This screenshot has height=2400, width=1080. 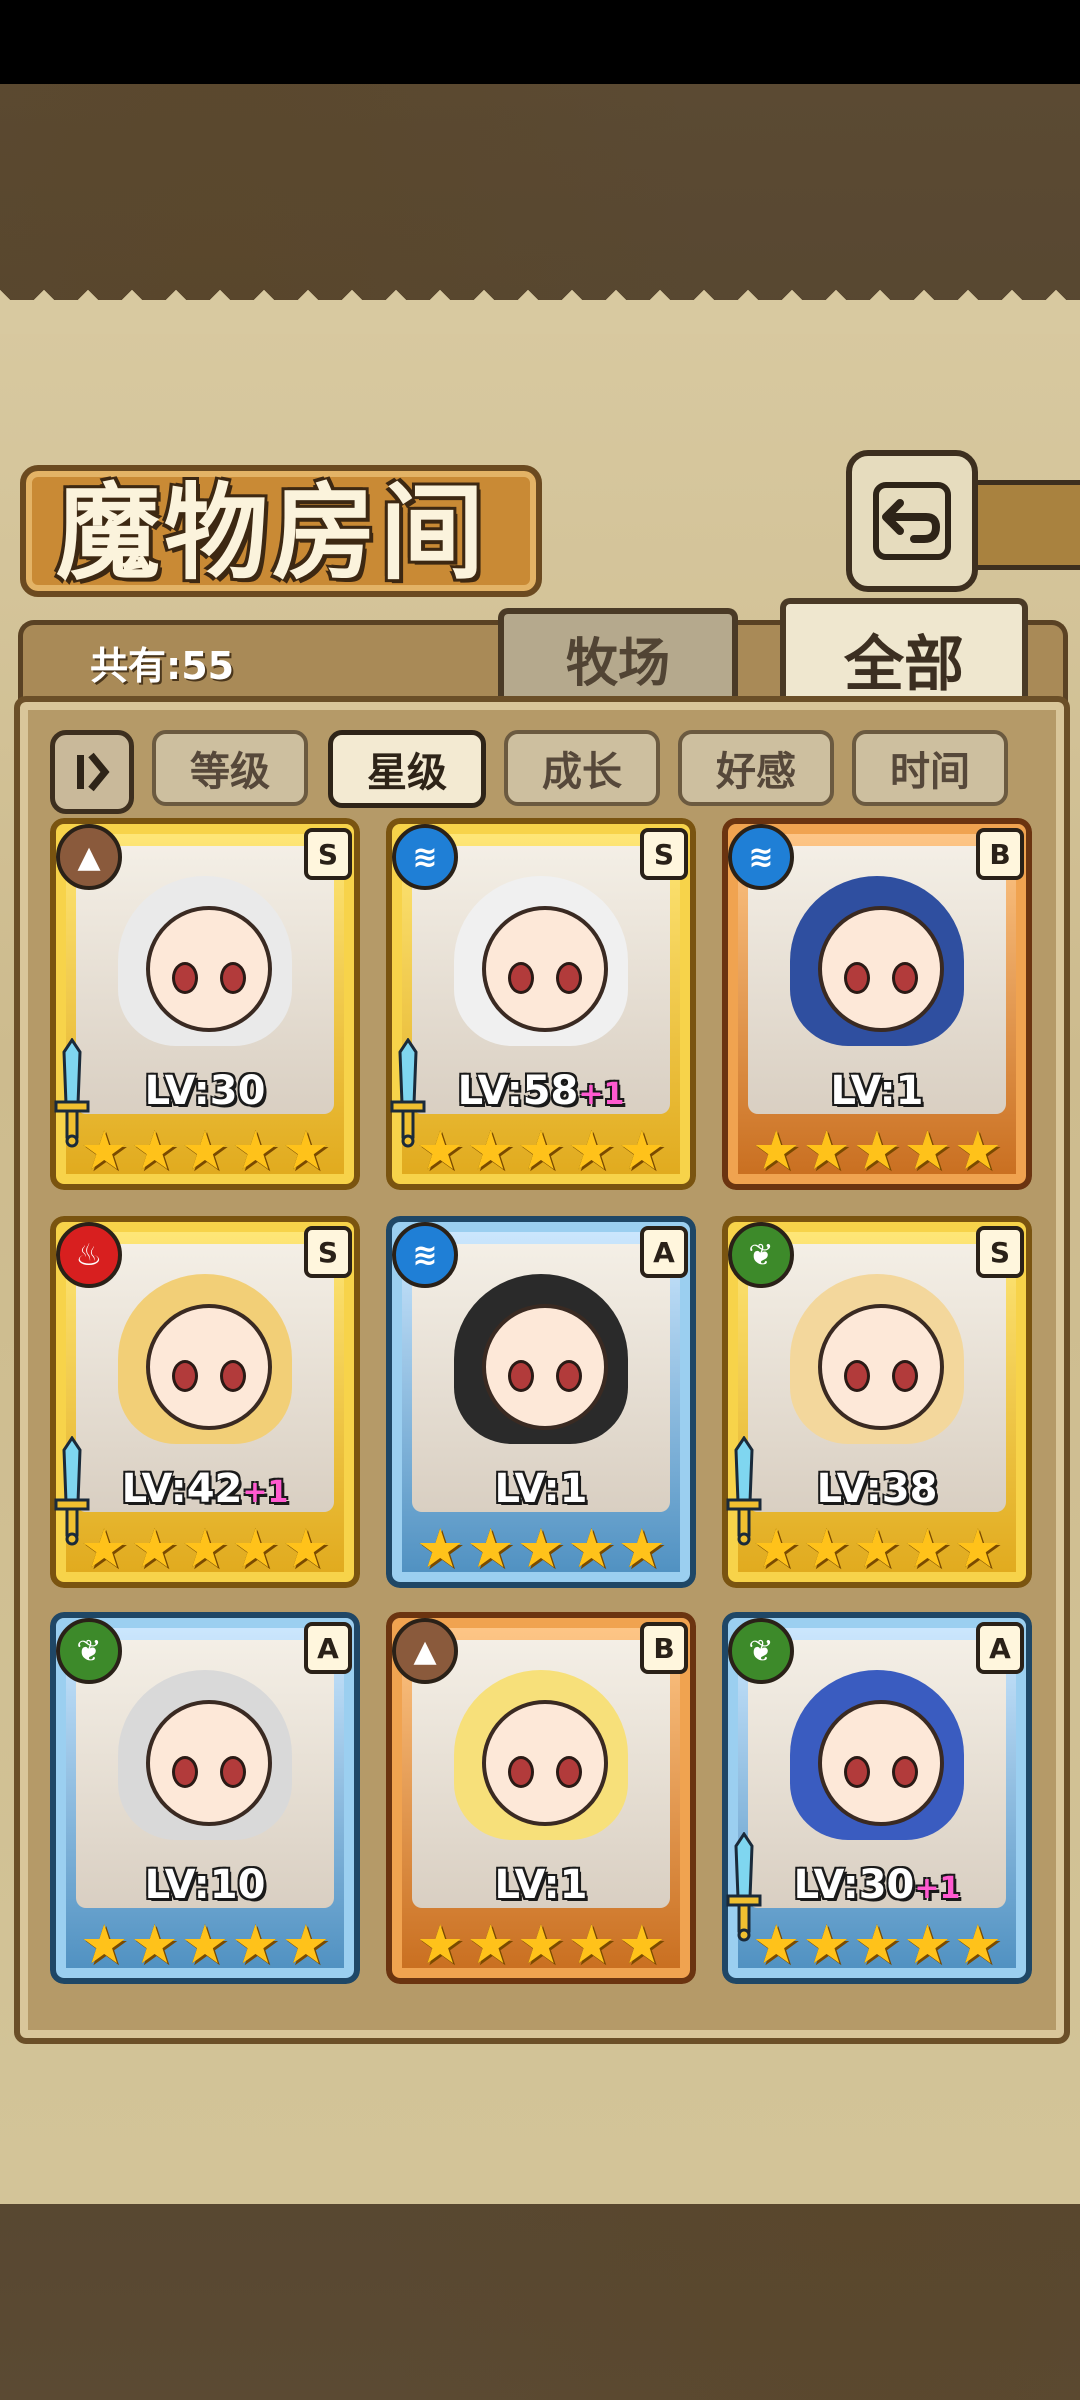 What do you see at coordinates (541, 1798) in the screenshot?
I see `monster-card: ▲ B LV:1 ★ ★ ★ ★ ★` at bounding box center [541, 1798].